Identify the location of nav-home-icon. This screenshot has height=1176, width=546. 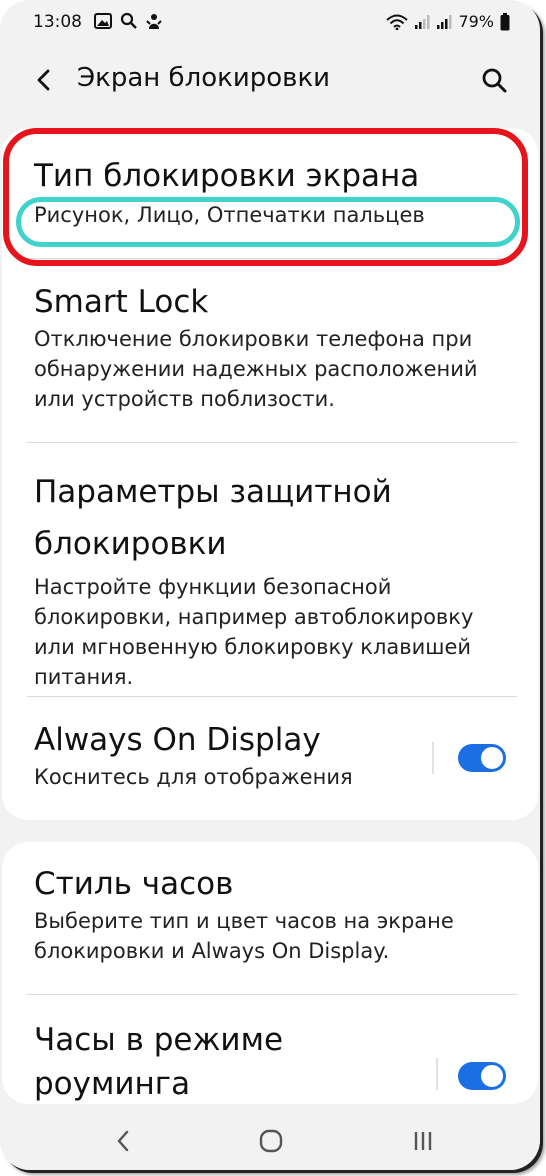
(271, 1141).